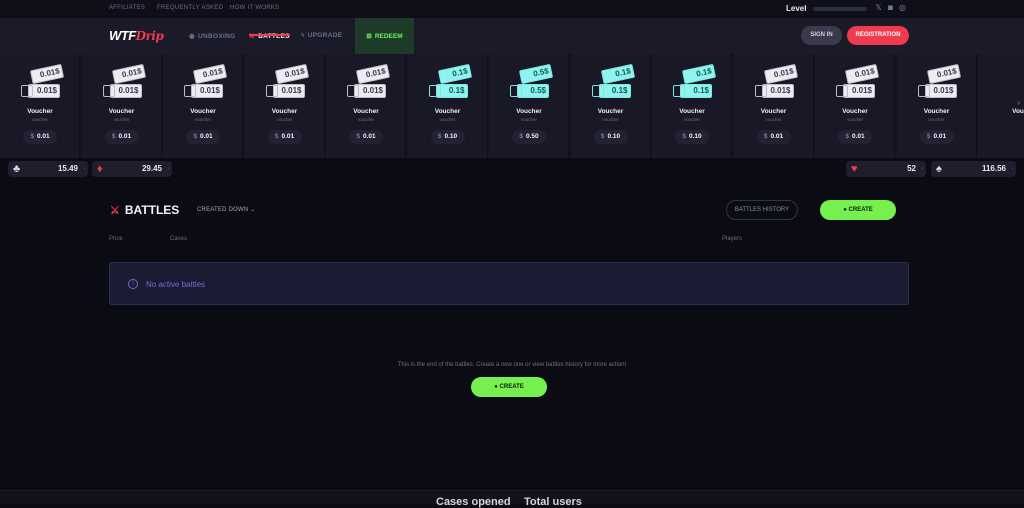 Image resolution: width=1024 pixels, height=508 pixels. What do you see at coordinates (536, 74) in the screenshot?
I see `voucher-ticket-back: 0.5$` at bounding box center [536, 74].